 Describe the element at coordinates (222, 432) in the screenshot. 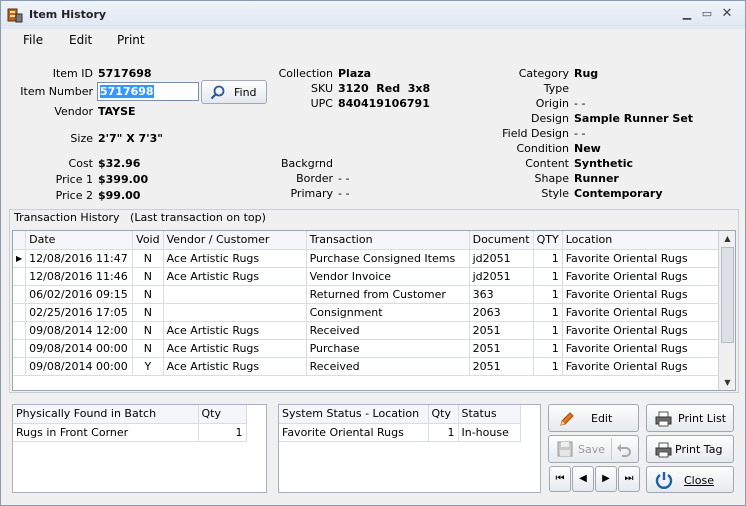

I see `cell-batch-qty: 1` at that location.